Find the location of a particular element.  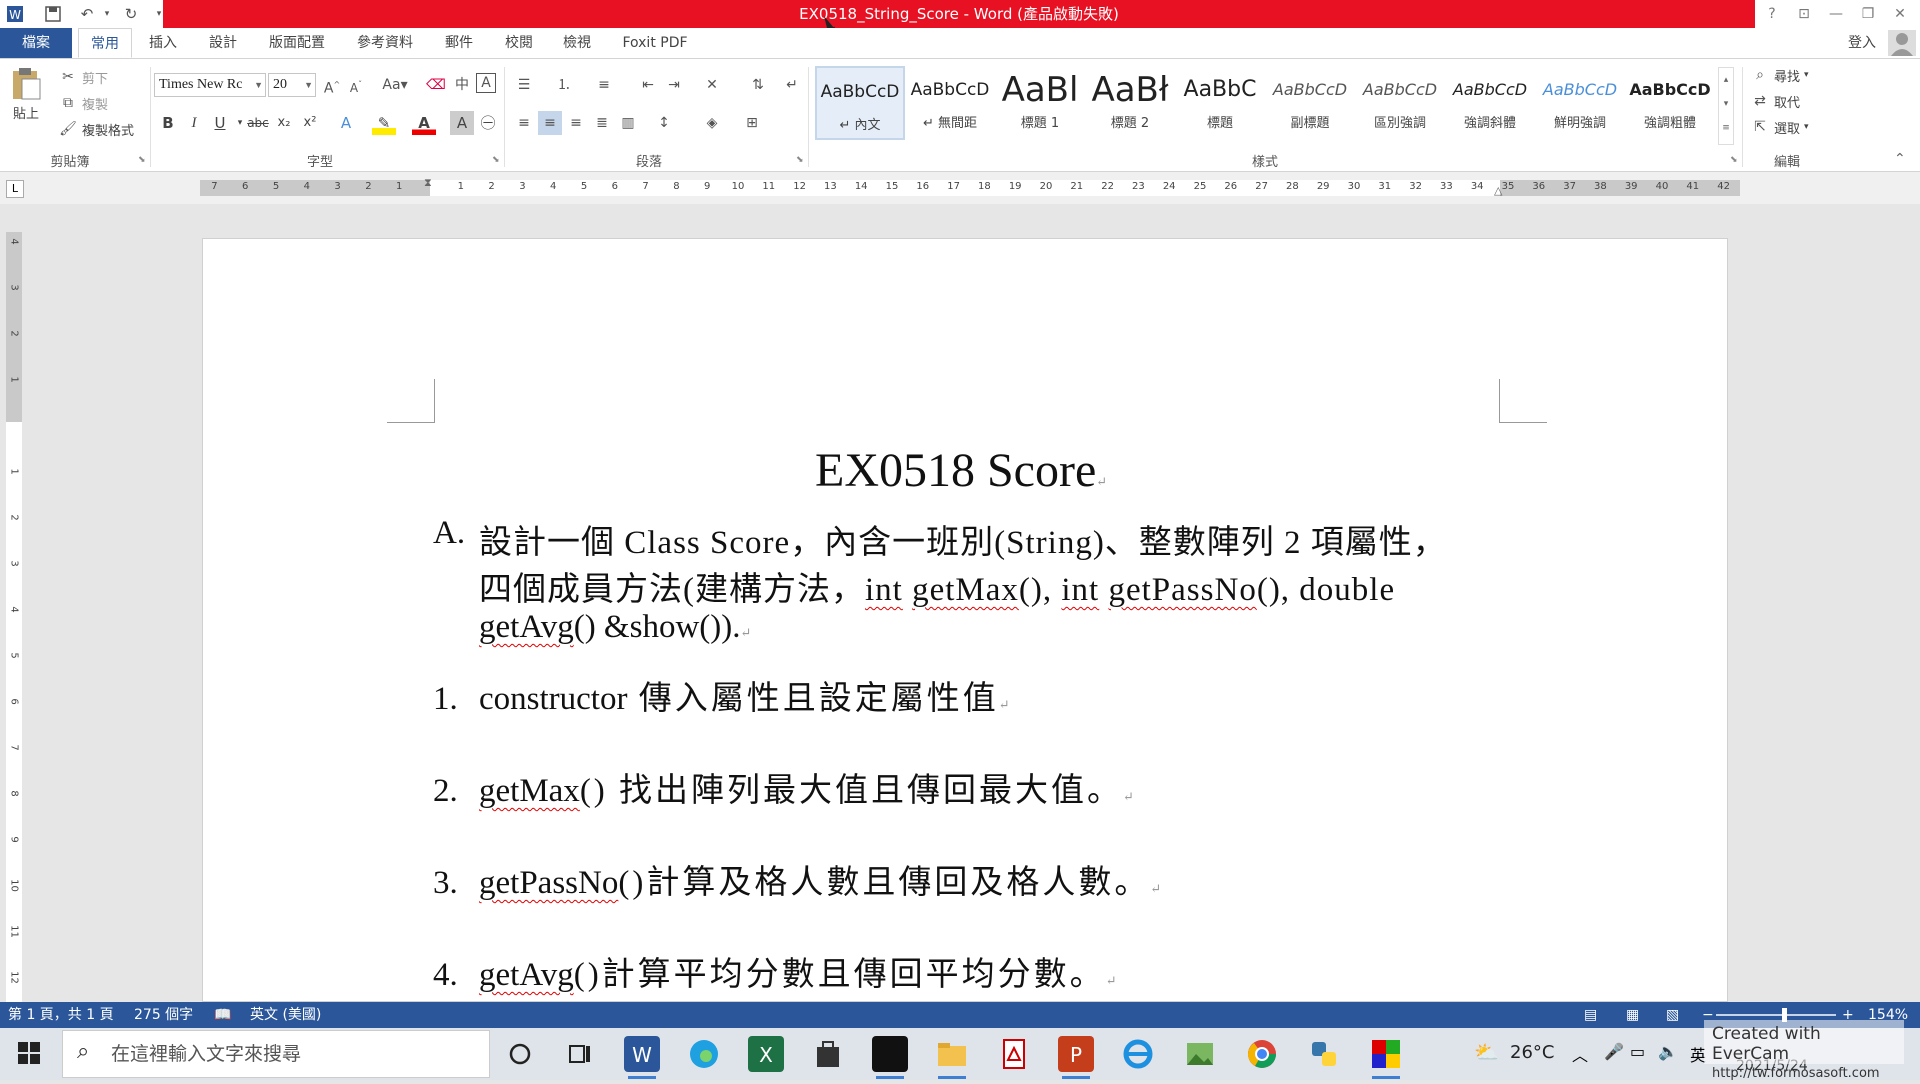

page-count: 第 1 頁，共 1 頁 is located at coordinates (61, 1015).